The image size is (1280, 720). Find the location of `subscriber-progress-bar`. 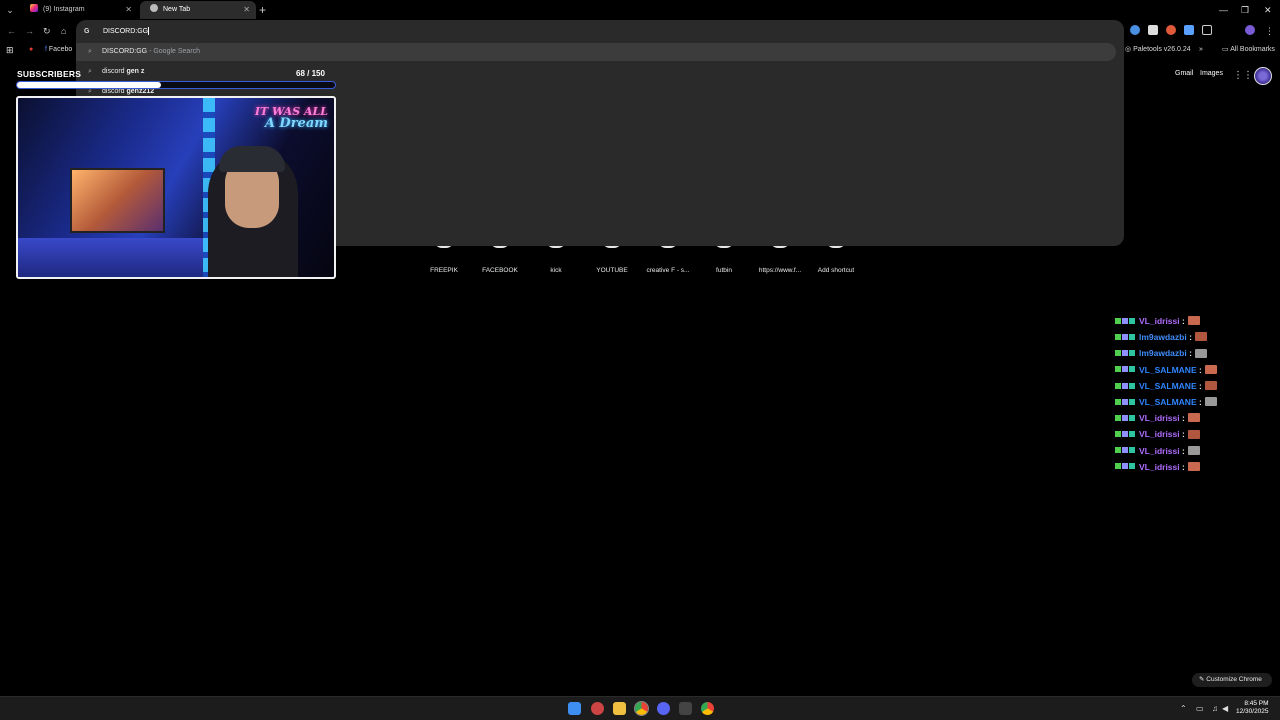

subscriber-progress-bar is located at coordinates (176, 85).